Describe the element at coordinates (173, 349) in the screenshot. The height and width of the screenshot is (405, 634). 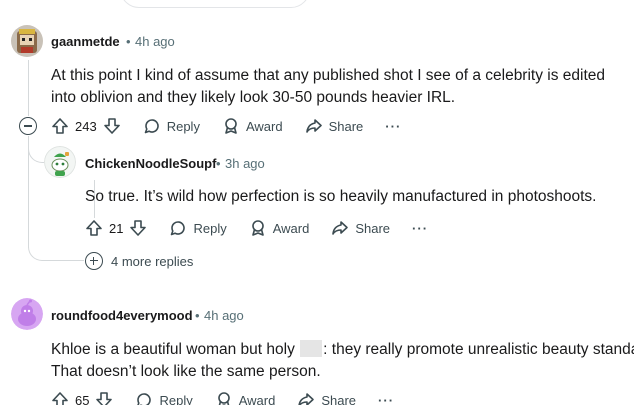
I see `comment-text-part: Khloe is a beautiful woman but holy` at that location.